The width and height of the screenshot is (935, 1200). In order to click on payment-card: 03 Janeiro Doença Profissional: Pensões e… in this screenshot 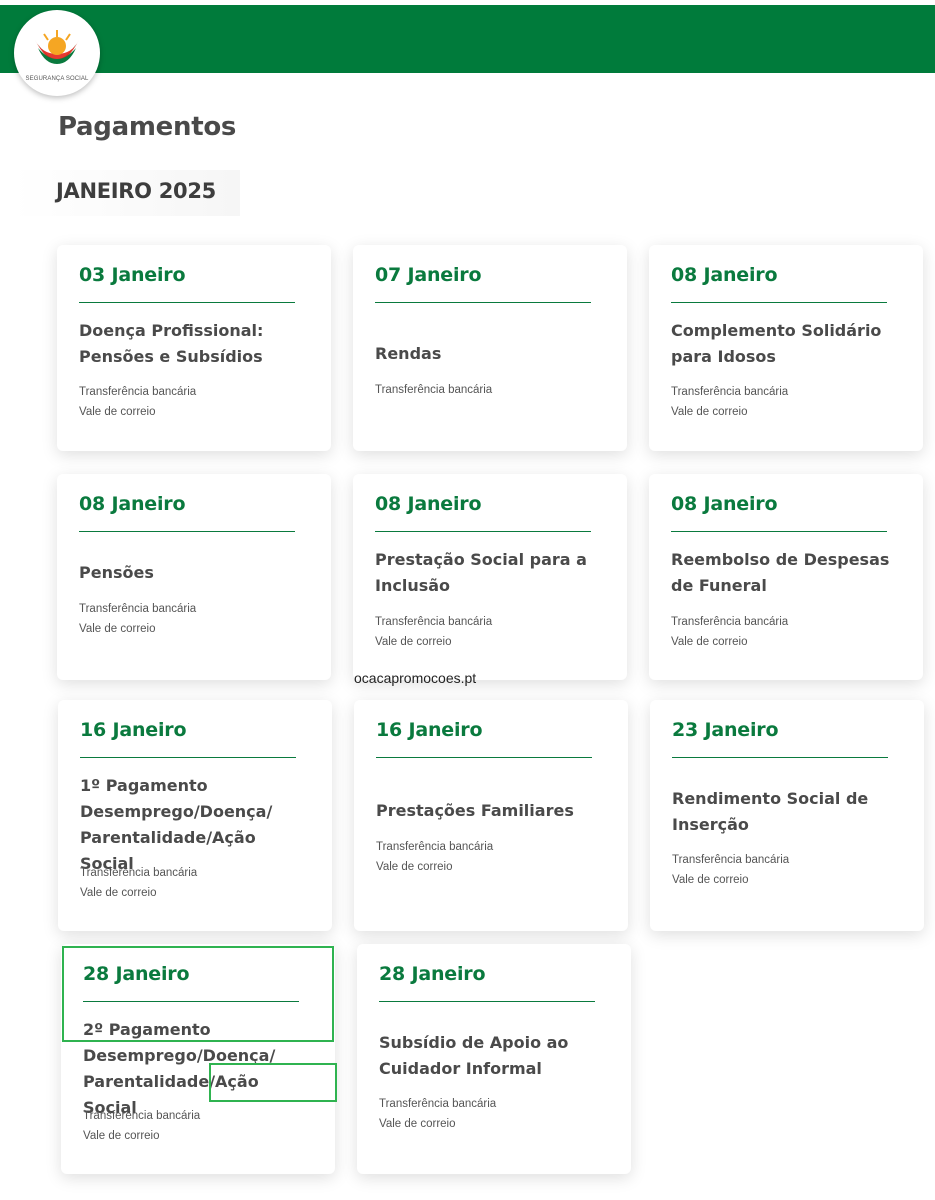, I will do `click(194, 348)`.